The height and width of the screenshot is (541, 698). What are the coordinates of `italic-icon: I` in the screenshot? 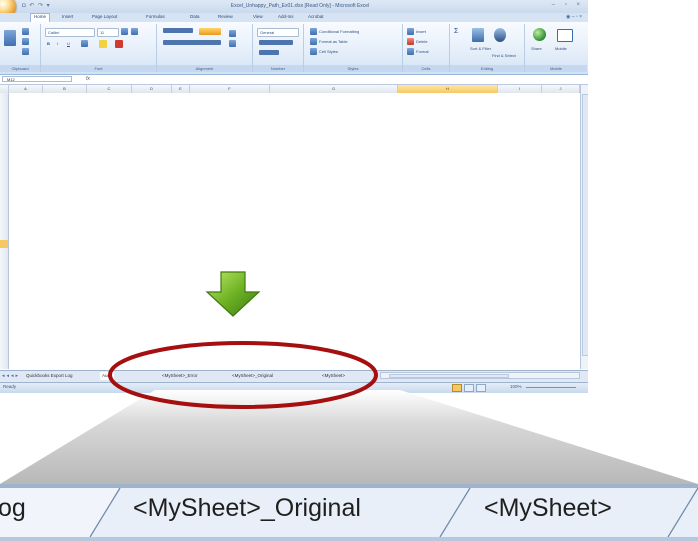 It's located at (57, 43).